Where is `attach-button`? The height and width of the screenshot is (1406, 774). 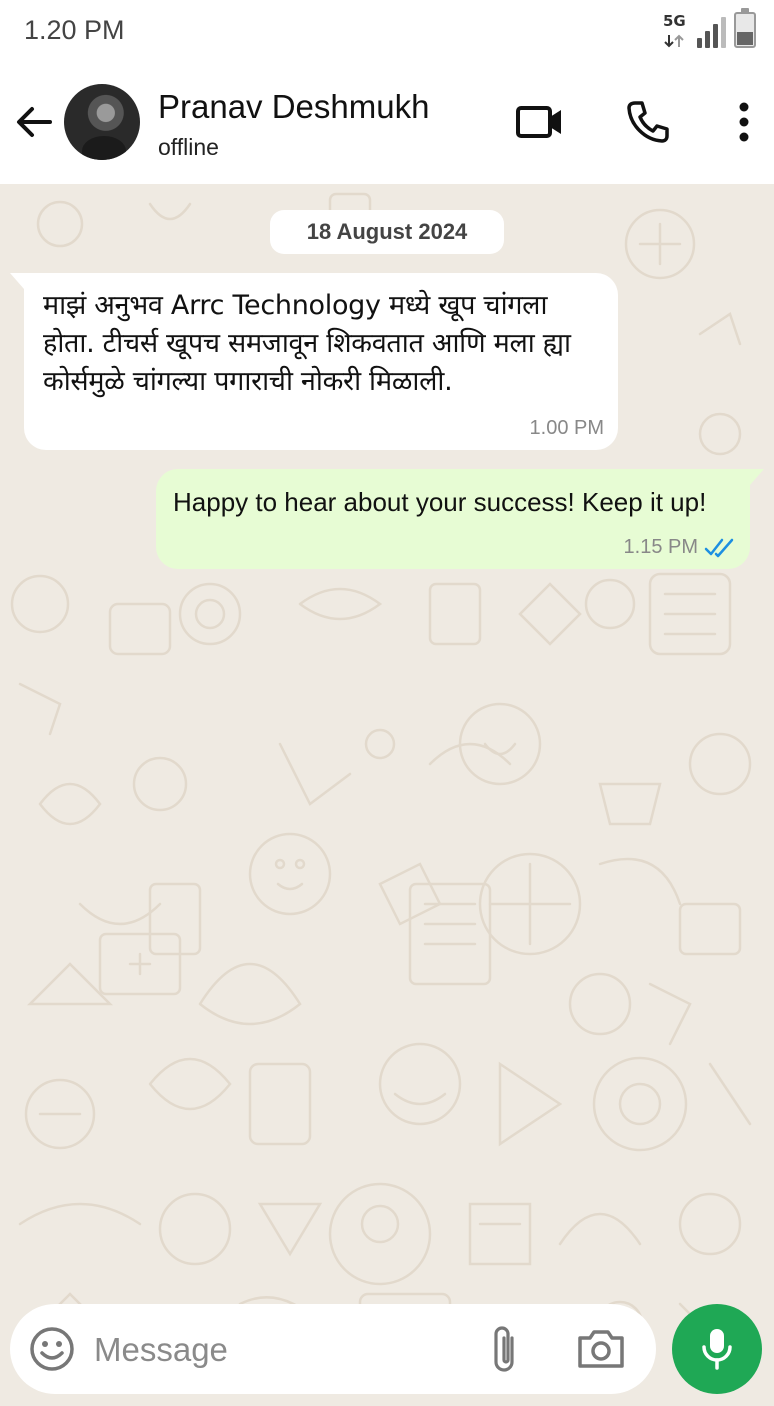
attach-button is located at coordinates (504, 1349).